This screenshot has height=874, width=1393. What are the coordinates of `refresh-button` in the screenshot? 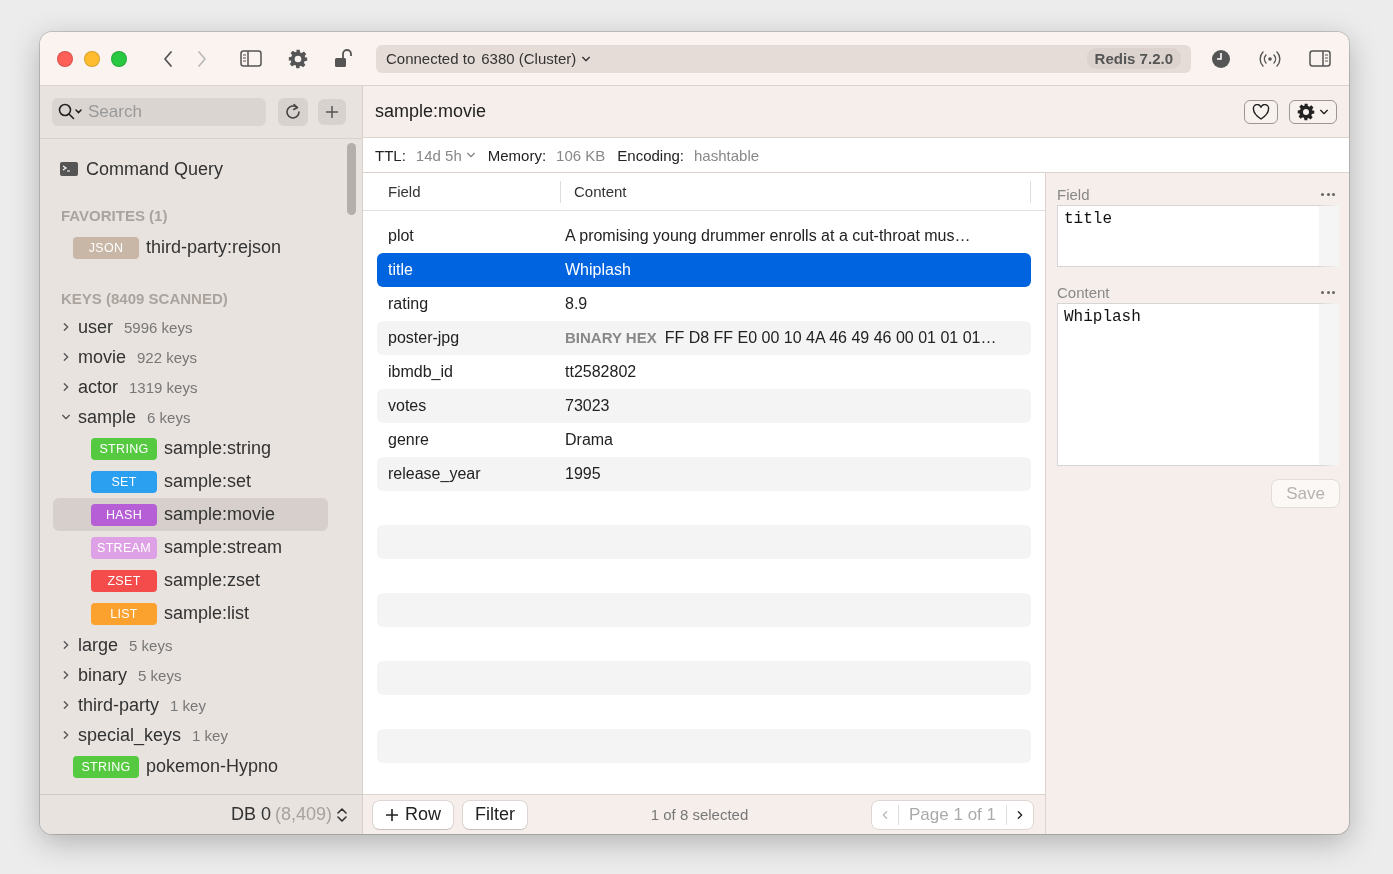 It's located at (293, 112).